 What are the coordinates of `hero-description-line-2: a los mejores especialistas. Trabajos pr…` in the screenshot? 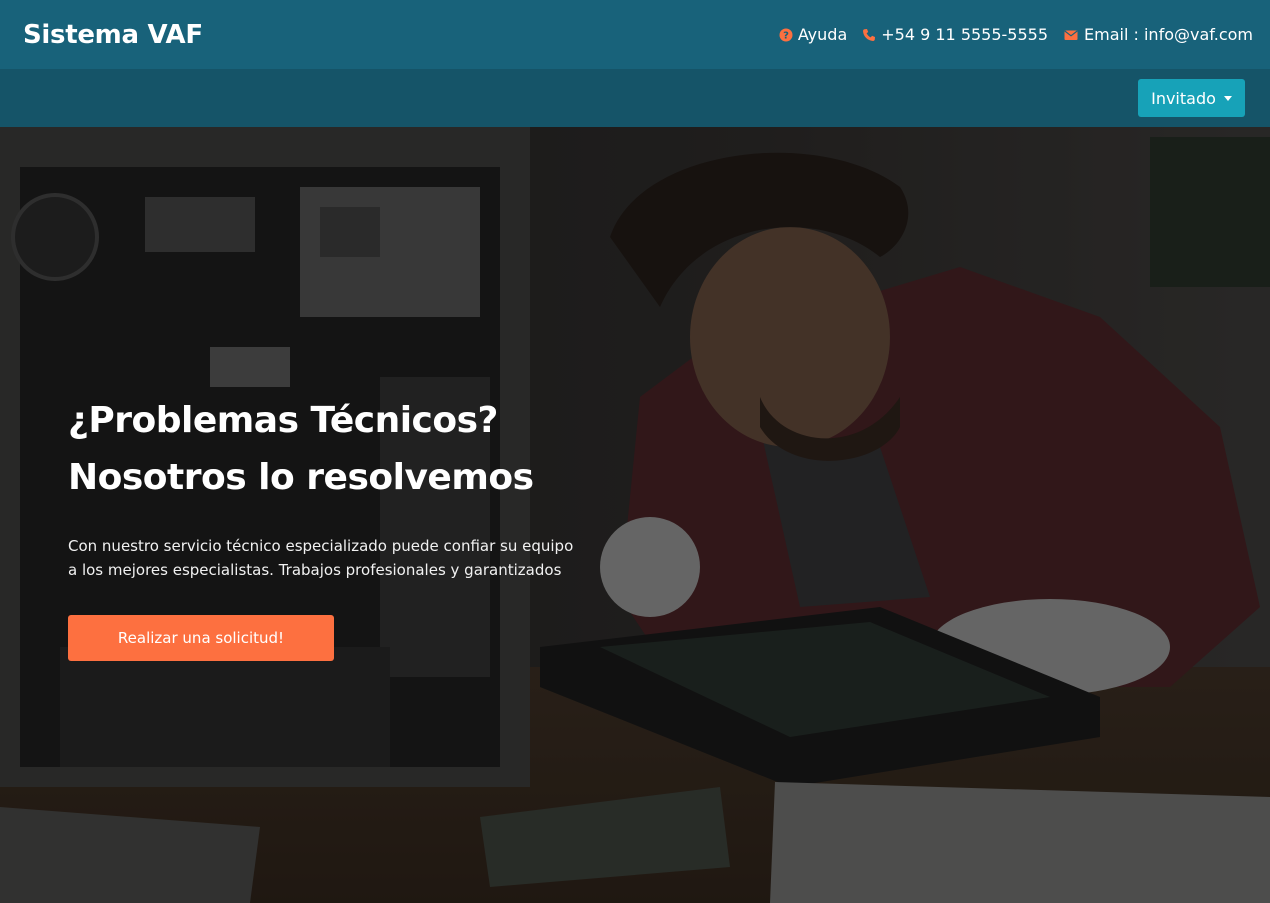 It's located at (315, 570).